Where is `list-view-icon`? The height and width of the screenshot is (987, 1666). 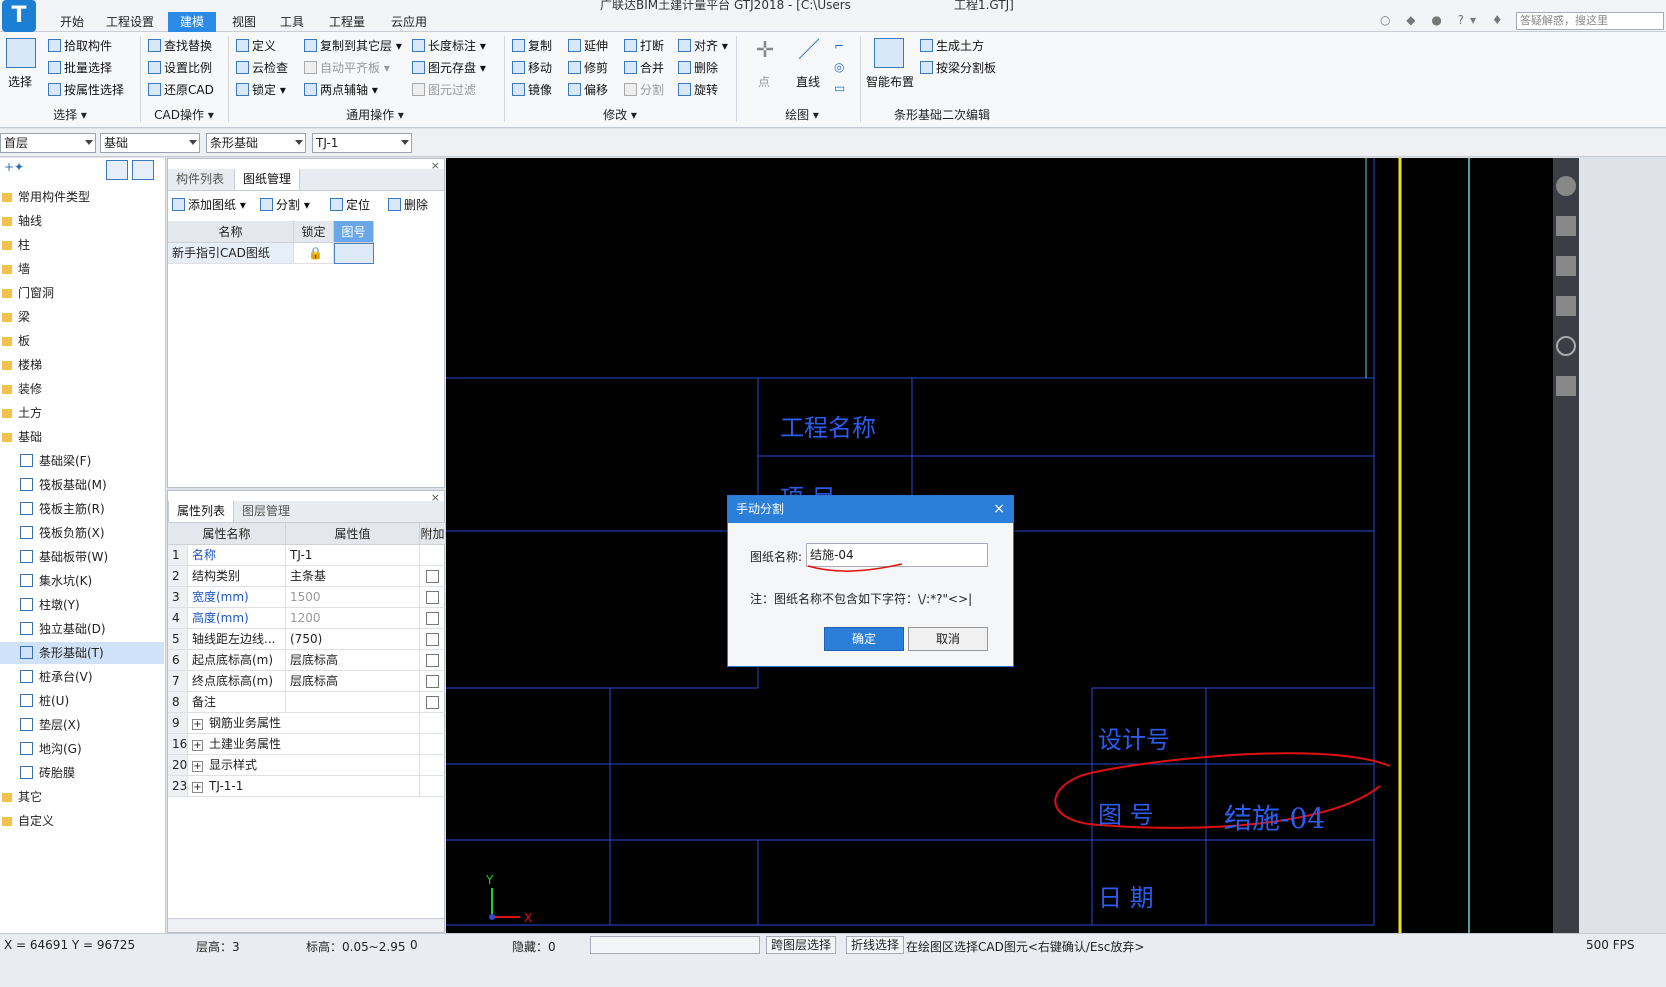 list-view-icon is located at coordinates (117, 170).